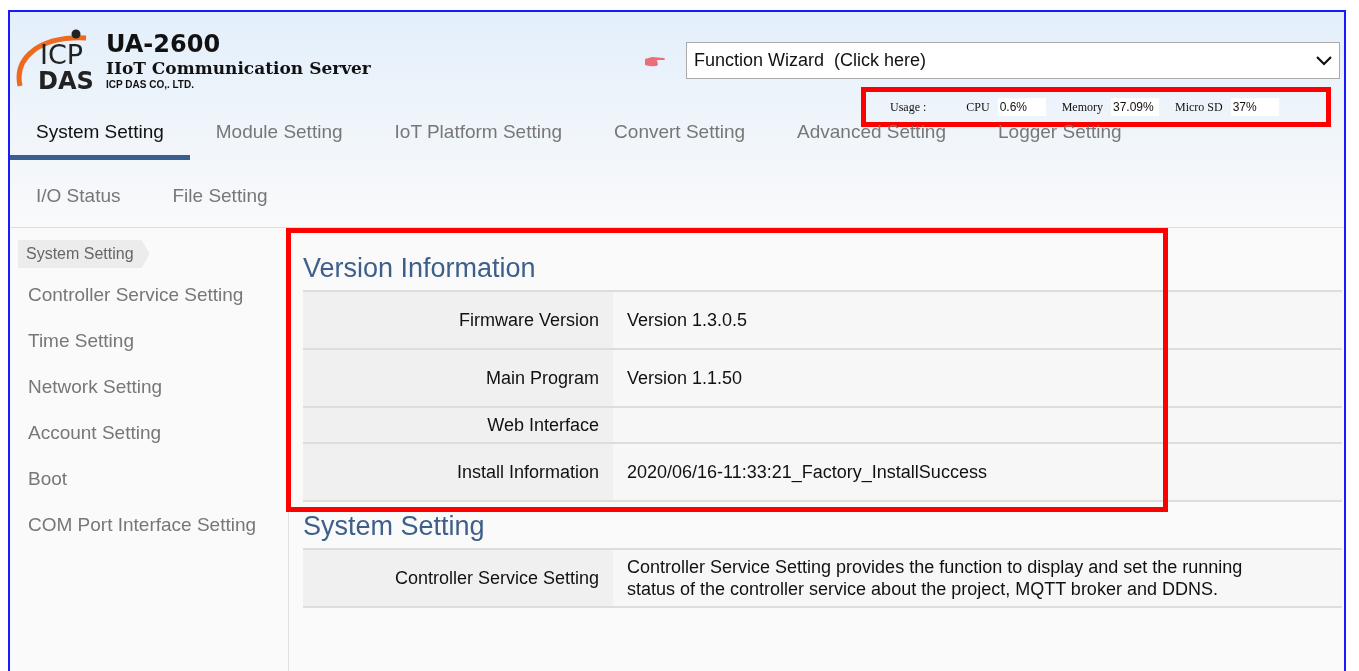 This screenshot has height=671, width=1359. What do you see at coordinates (78, 200) in the screenshot?
I see `nav-tab: I/O Status` at bounding box center [78, 200].